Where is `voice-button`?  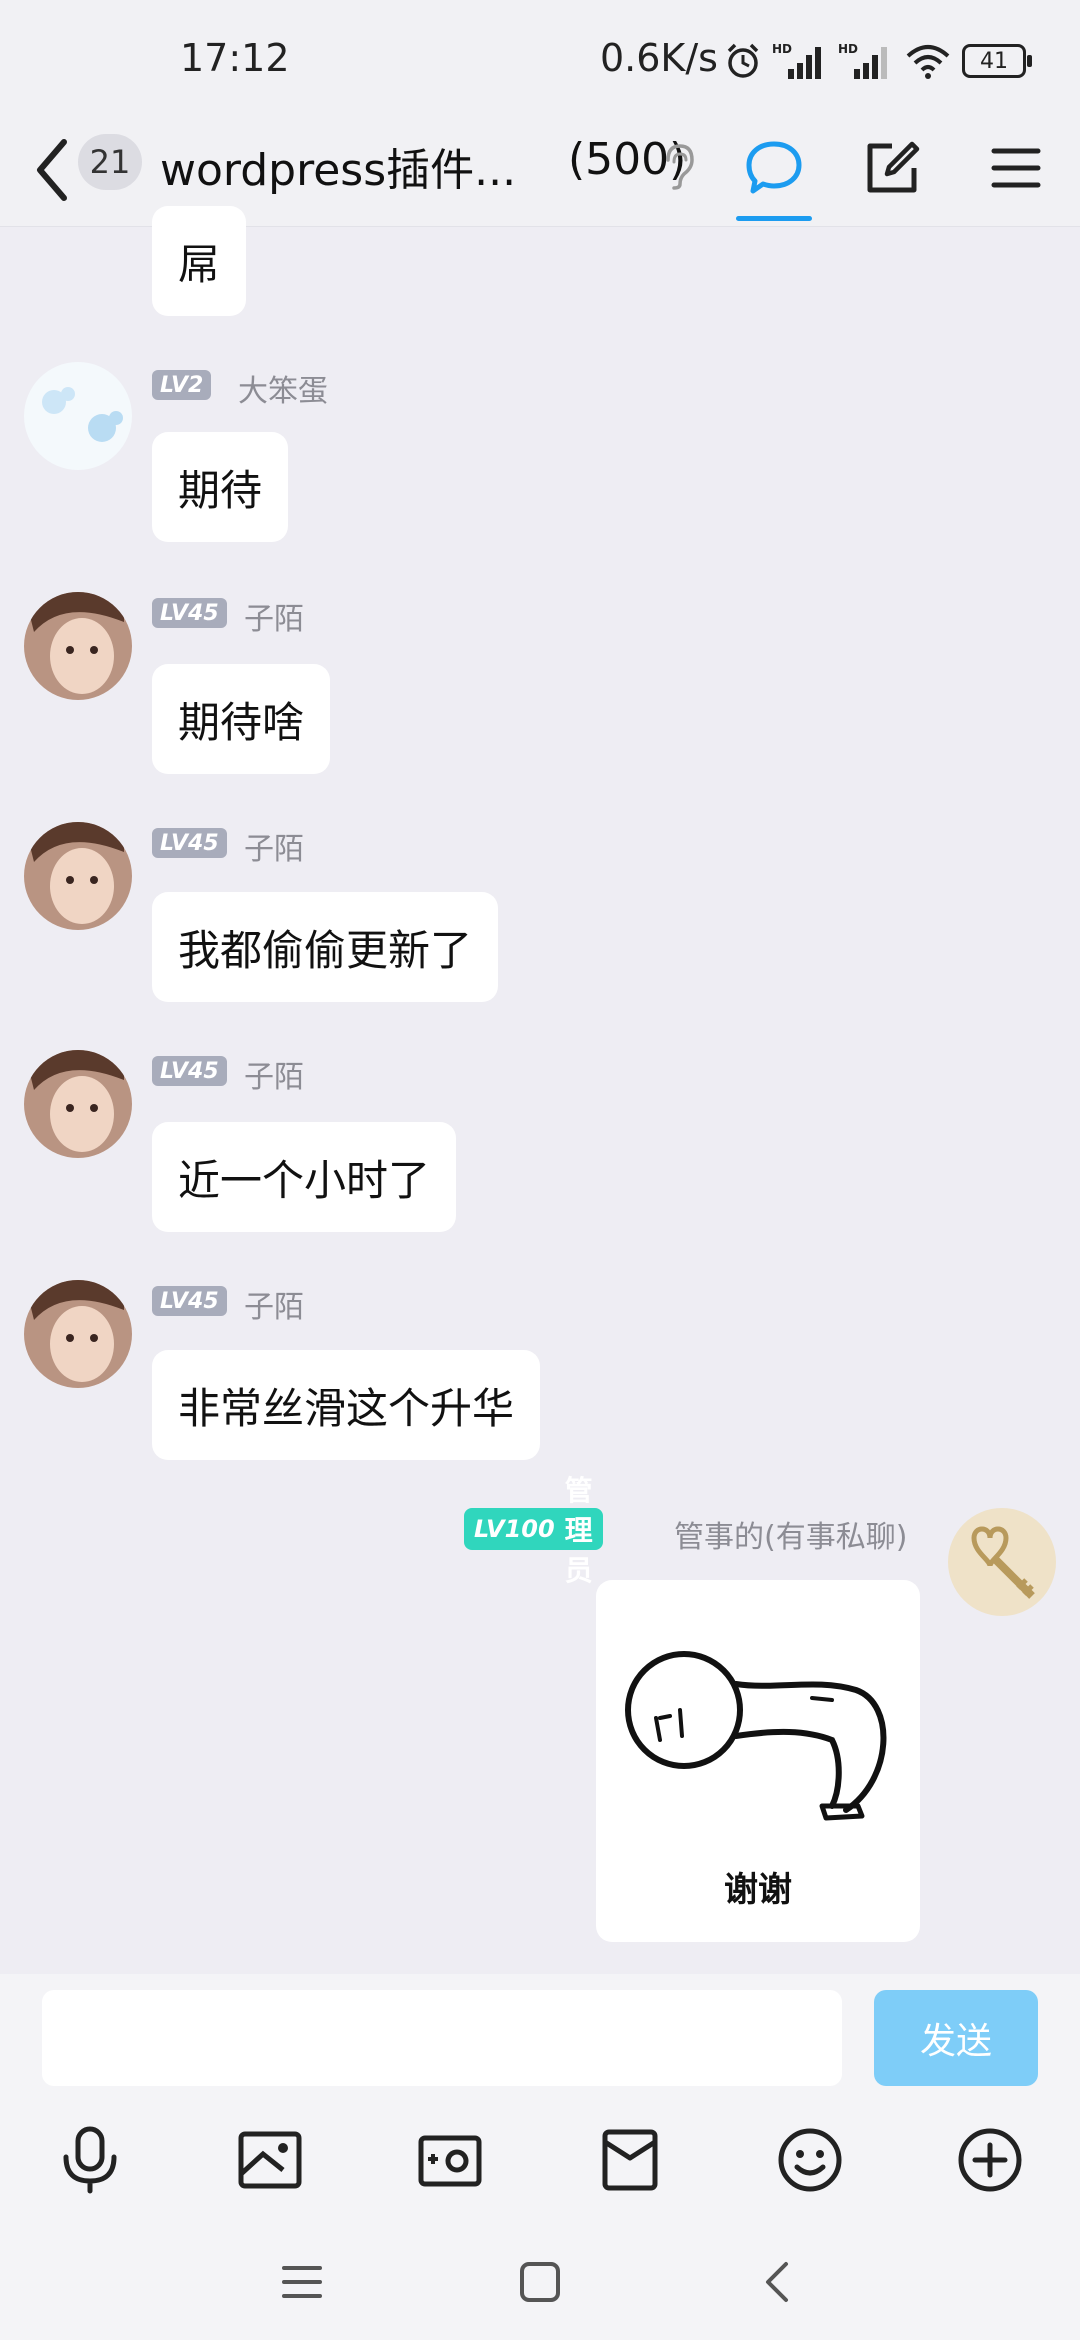 voice-button is located at coordinates (90, 2160).